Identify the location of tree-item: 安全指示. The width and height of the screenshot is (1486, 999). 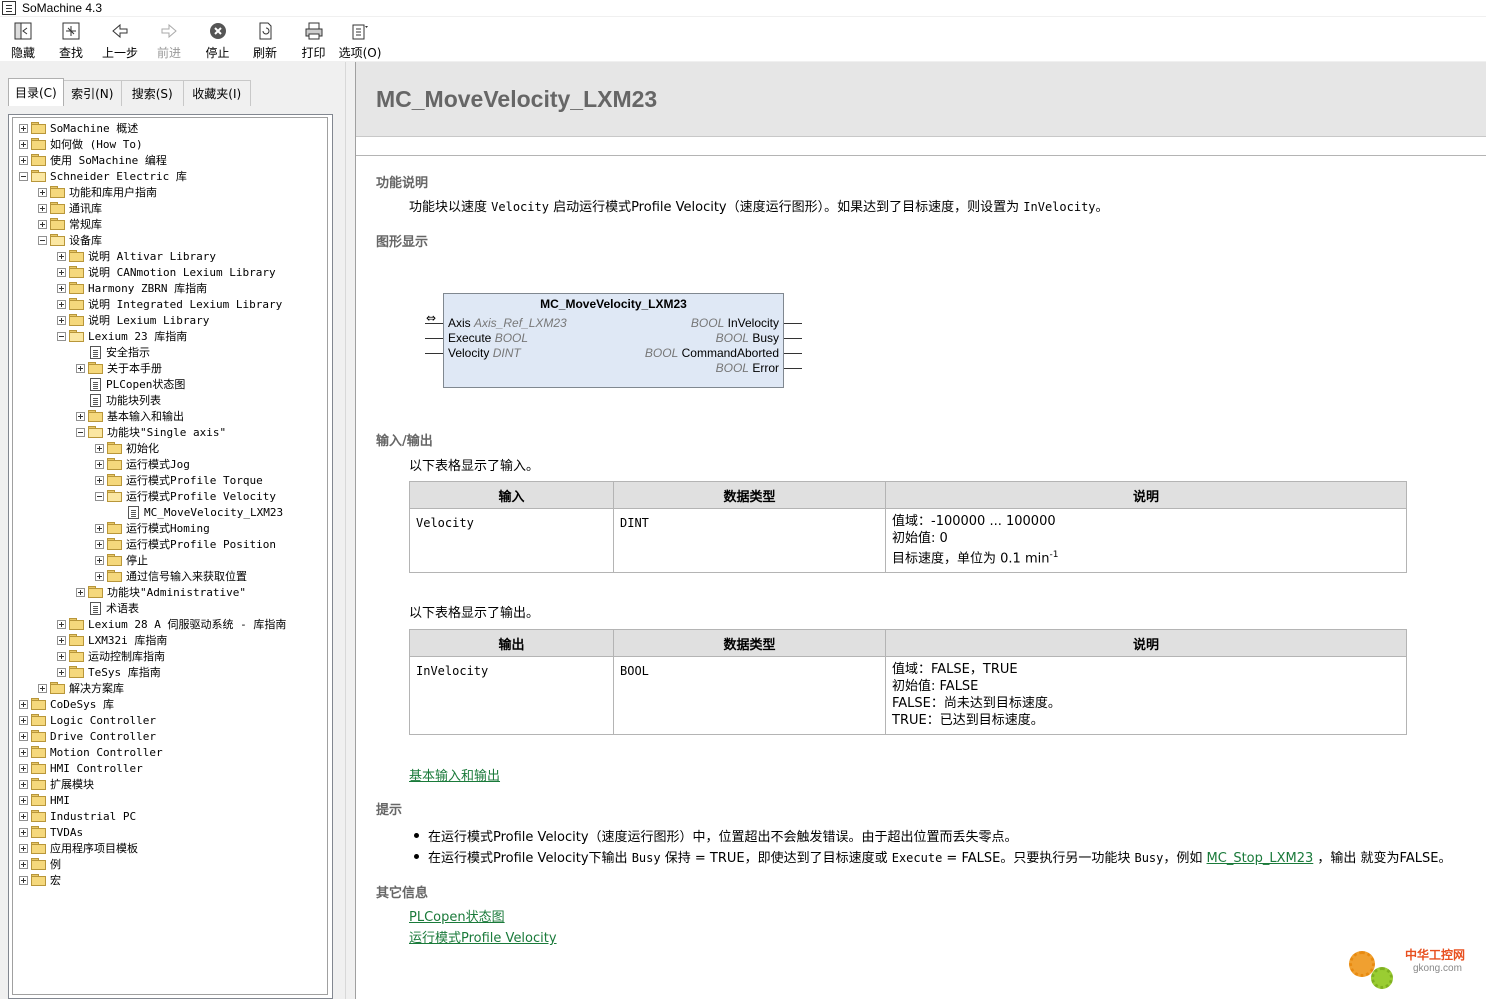
(113, 352).